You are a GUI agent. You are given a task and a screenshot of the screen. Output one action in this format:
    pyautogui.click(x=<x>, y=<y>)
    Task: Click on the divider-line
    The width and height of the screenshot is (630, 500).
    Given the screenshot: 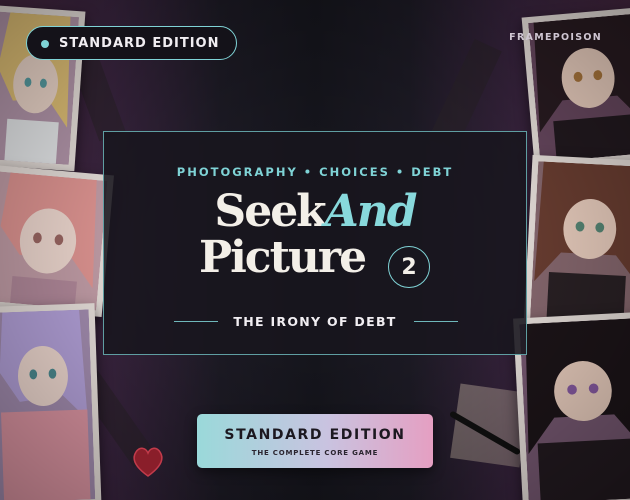 What is the action you would take?
    pyautogui.click(x=436, y=321)
    